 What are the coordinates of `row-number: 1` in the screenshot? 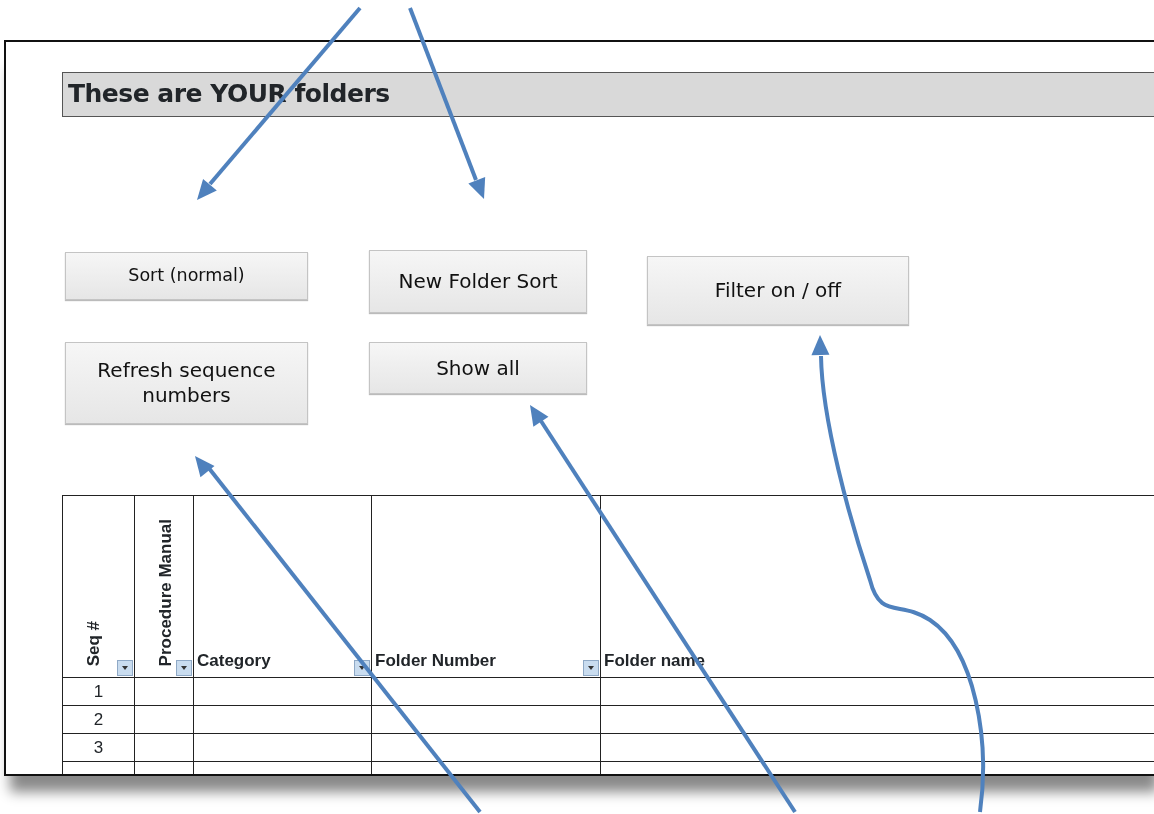 It's located at (98, 691).